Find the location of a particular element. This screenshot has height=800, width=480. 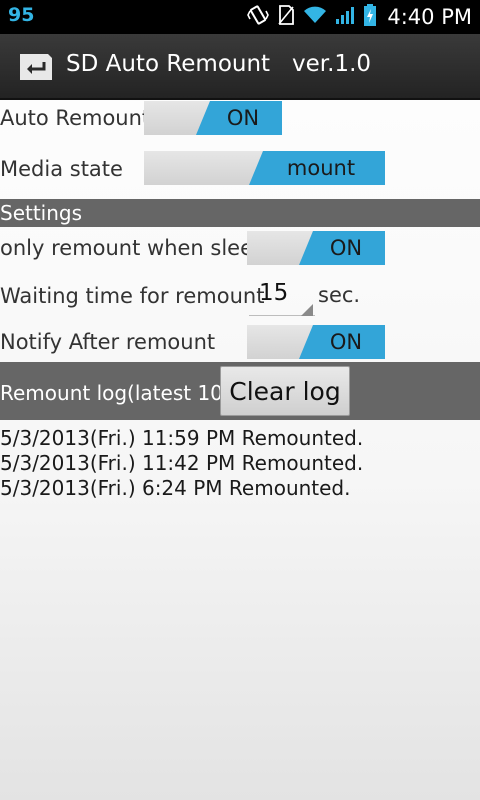

status-bar: 95 4:40 PM is located at coordinates (240, 17).